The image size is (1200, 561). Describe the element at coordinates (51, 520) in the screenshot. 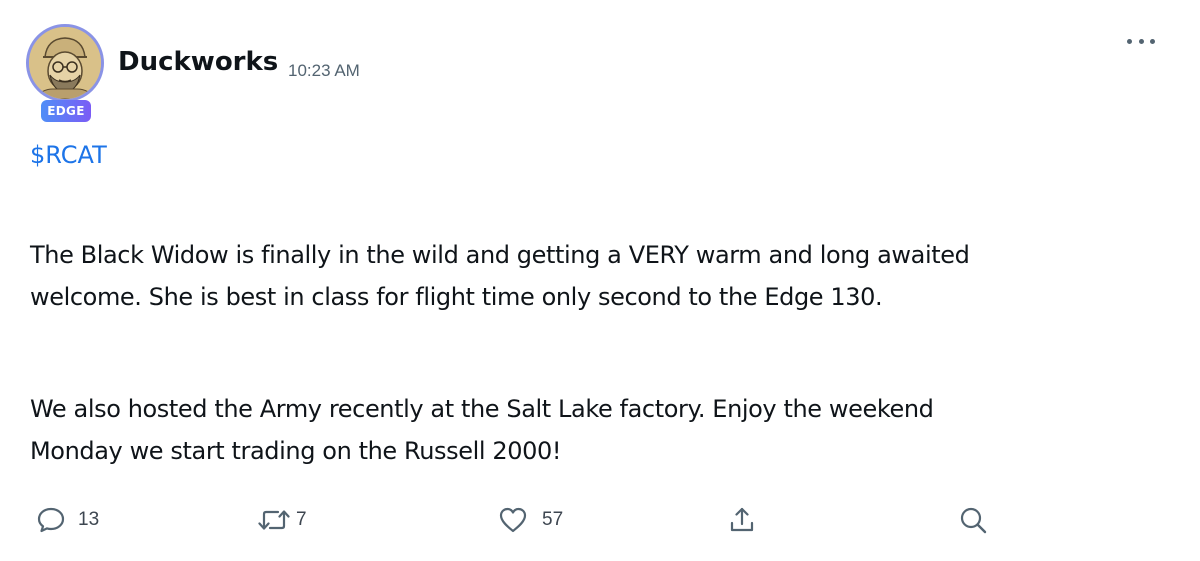

I see `comment-icon` at that location.